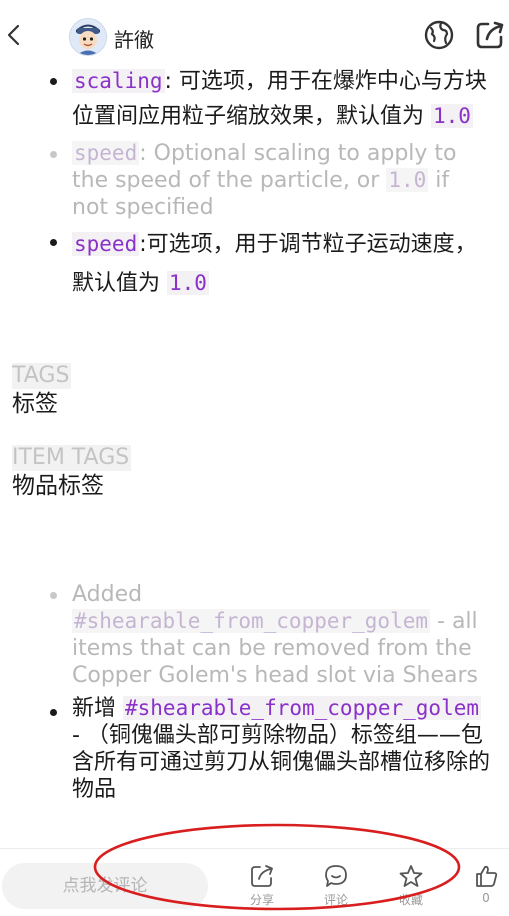 This screenshot has width=509, height=916. Describe the element at coordinates (118, 81) in the screenshot. I see `code-scaling: scaling` at that location.